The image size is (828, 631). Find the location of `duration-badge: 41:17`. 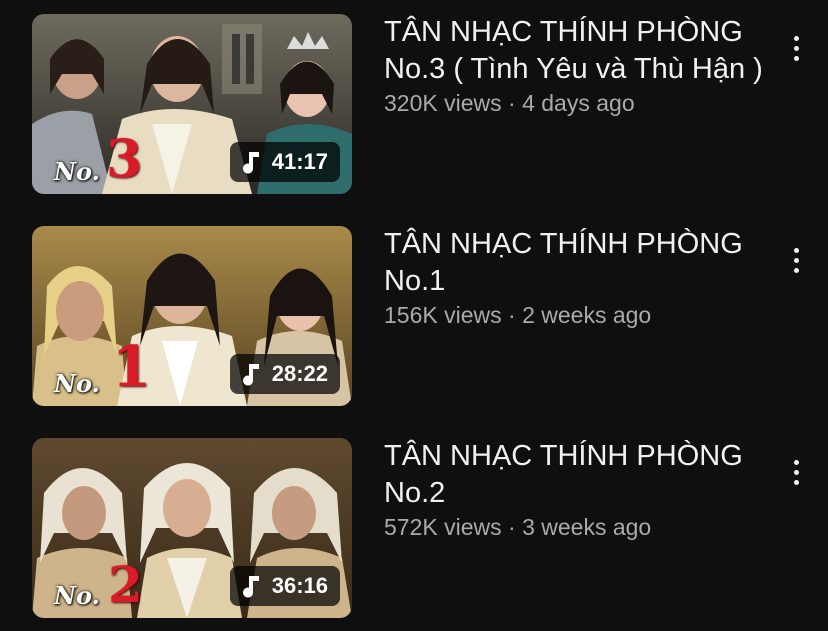

duration-badge: 41:17 is located at coordinates (284, 162).